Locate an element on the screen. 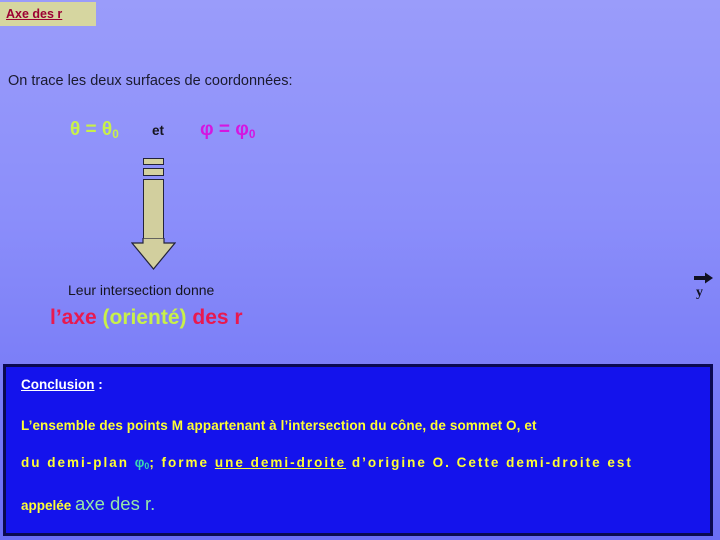 The height and width of the screenshot is (540, 720). equation-theta-text: θ = θ is located at coordinates (91, 129).